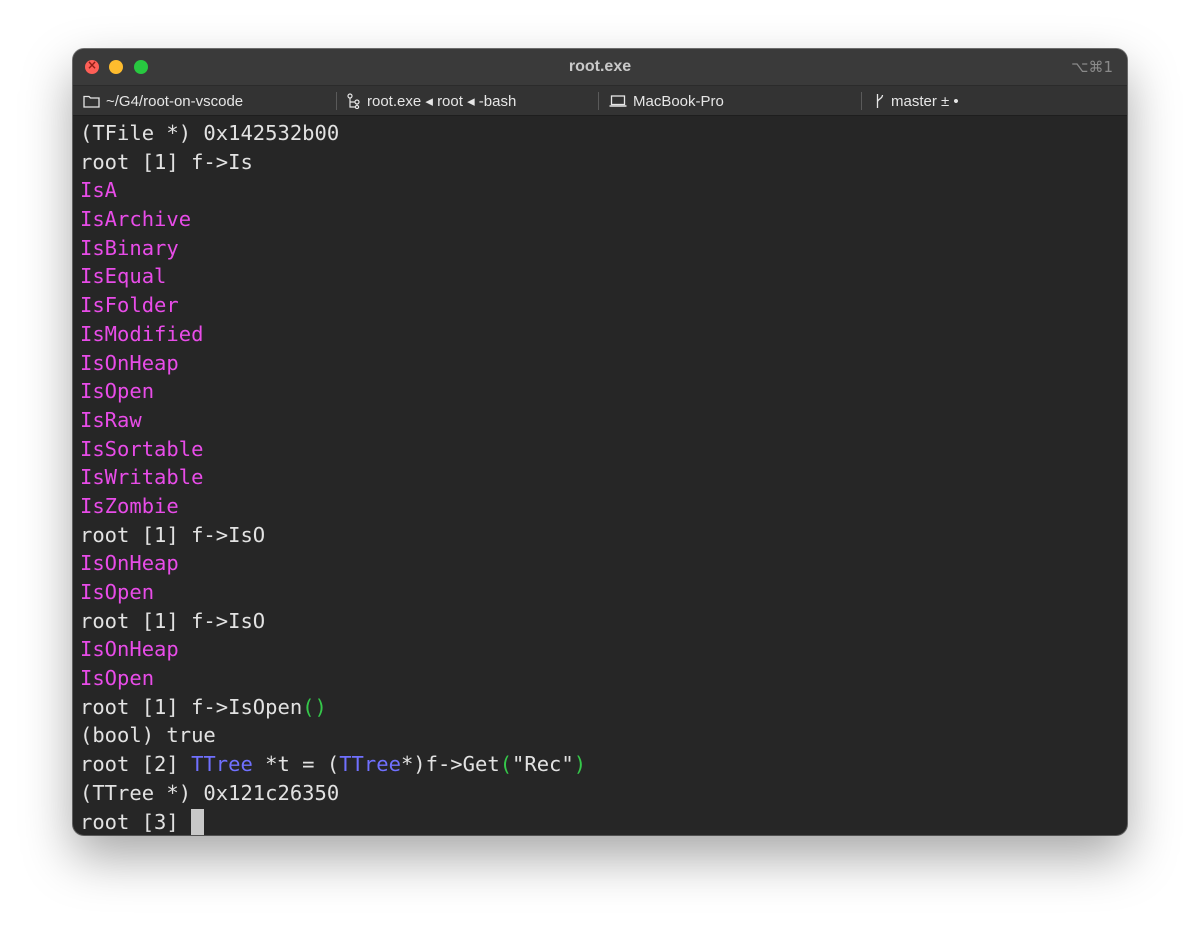 Image resolution: width=1200 pixels, height=932 pixels. Describe the element at coordinates (442, 101) in the screenshot. I see `status-process-label: root.exe ◂ root ◂ -bash` at that location.